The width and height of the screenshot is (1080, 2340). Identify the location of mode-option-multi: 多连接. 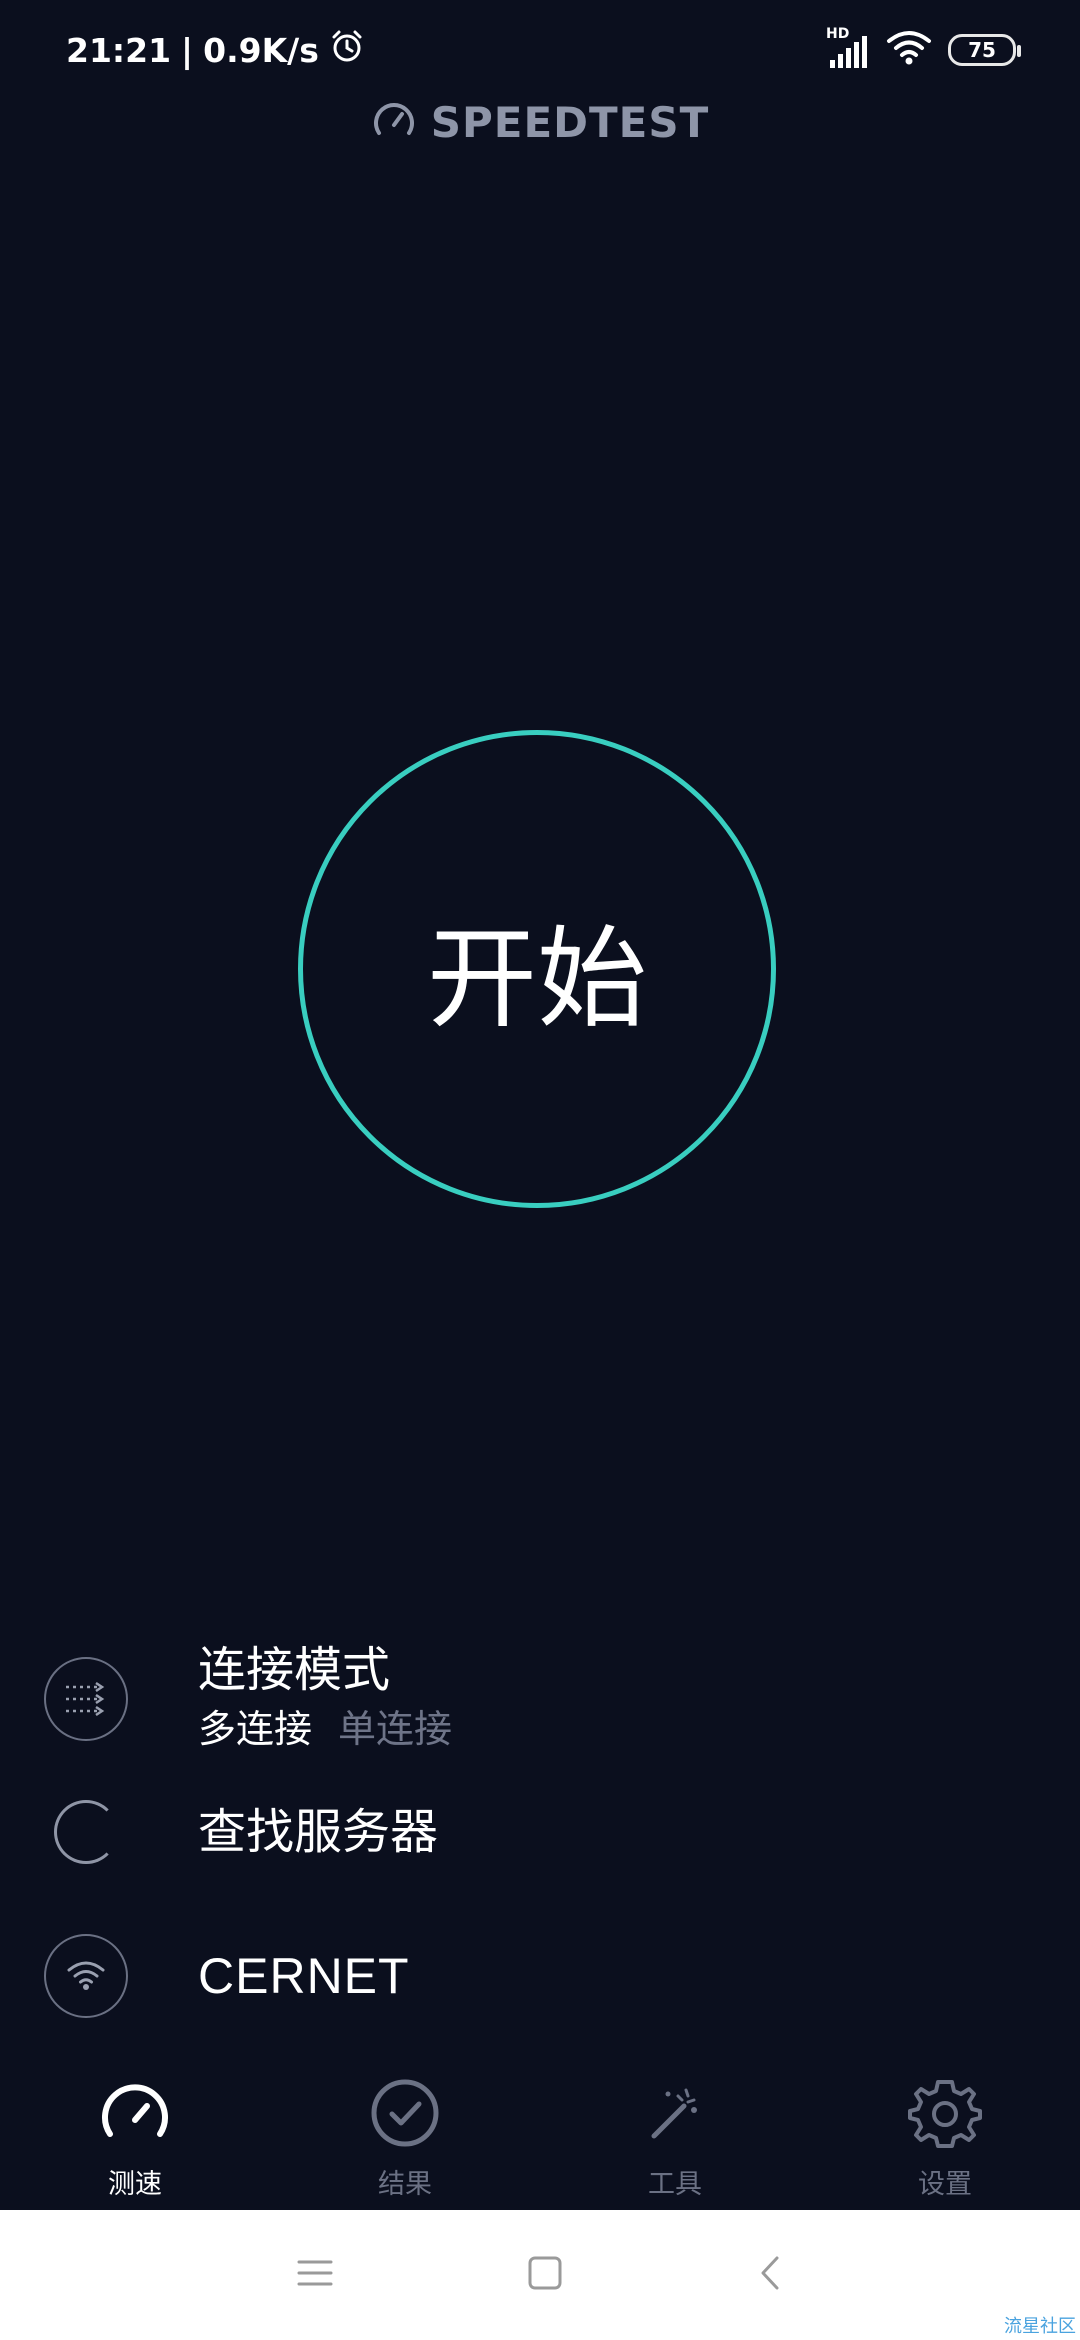
(255, 1725).